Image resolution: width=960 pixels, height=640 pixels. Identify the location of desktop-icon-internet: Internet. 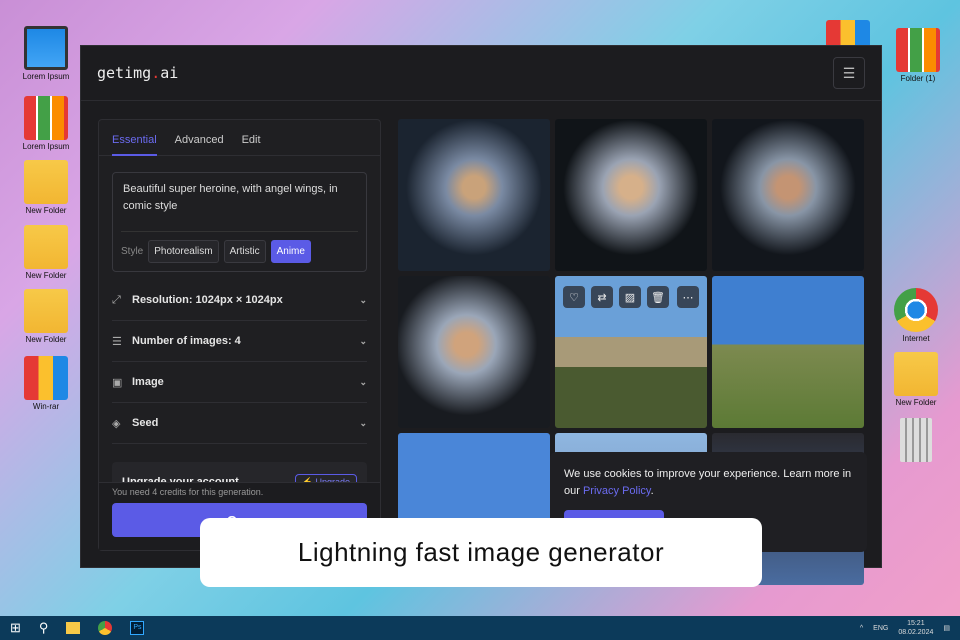
(916, 315).